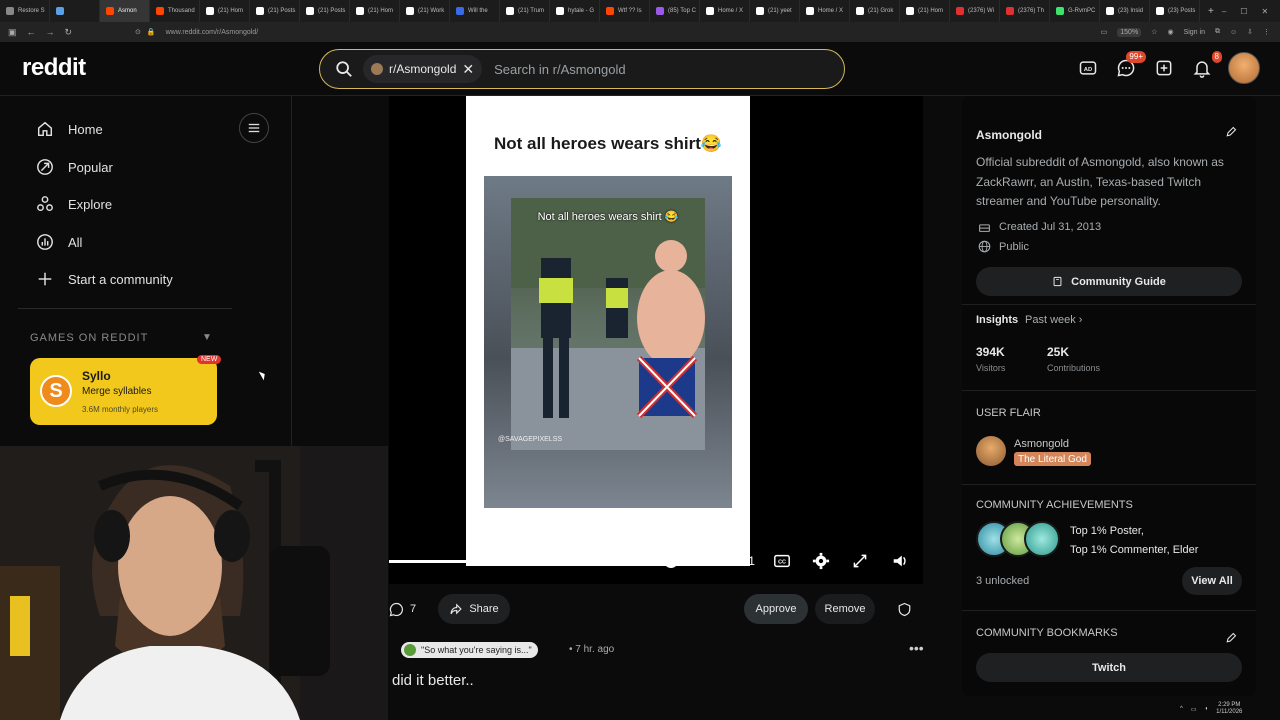 The height and width of the screenshot is (720, 1280). Describe the element at coordinates (1125, 11) in the screenshot. I see `browser-tab: (23) Insid` at that location.